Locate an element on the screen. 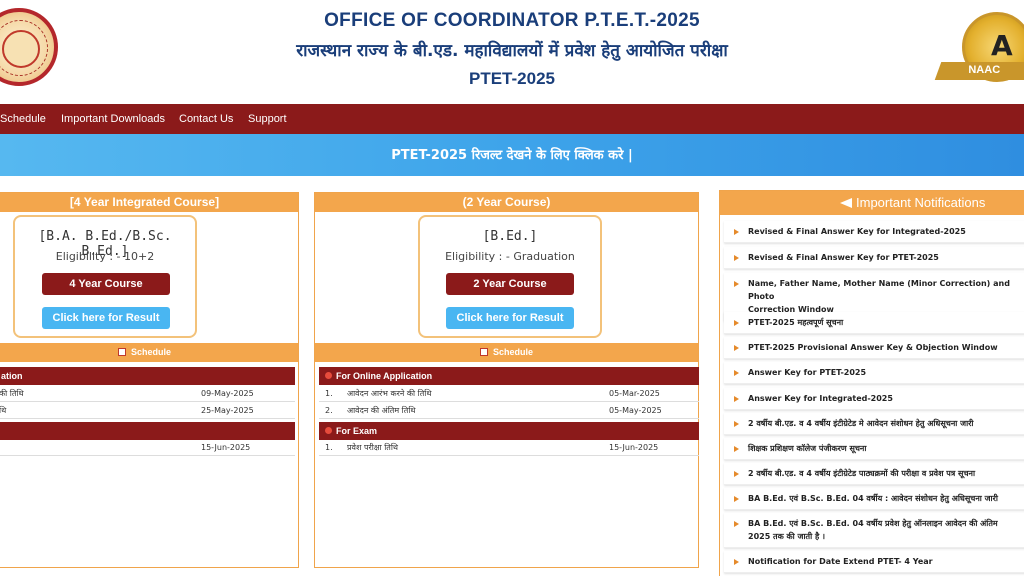  row-date: 15-Jun-2025 is located at coordinates (634, 447).